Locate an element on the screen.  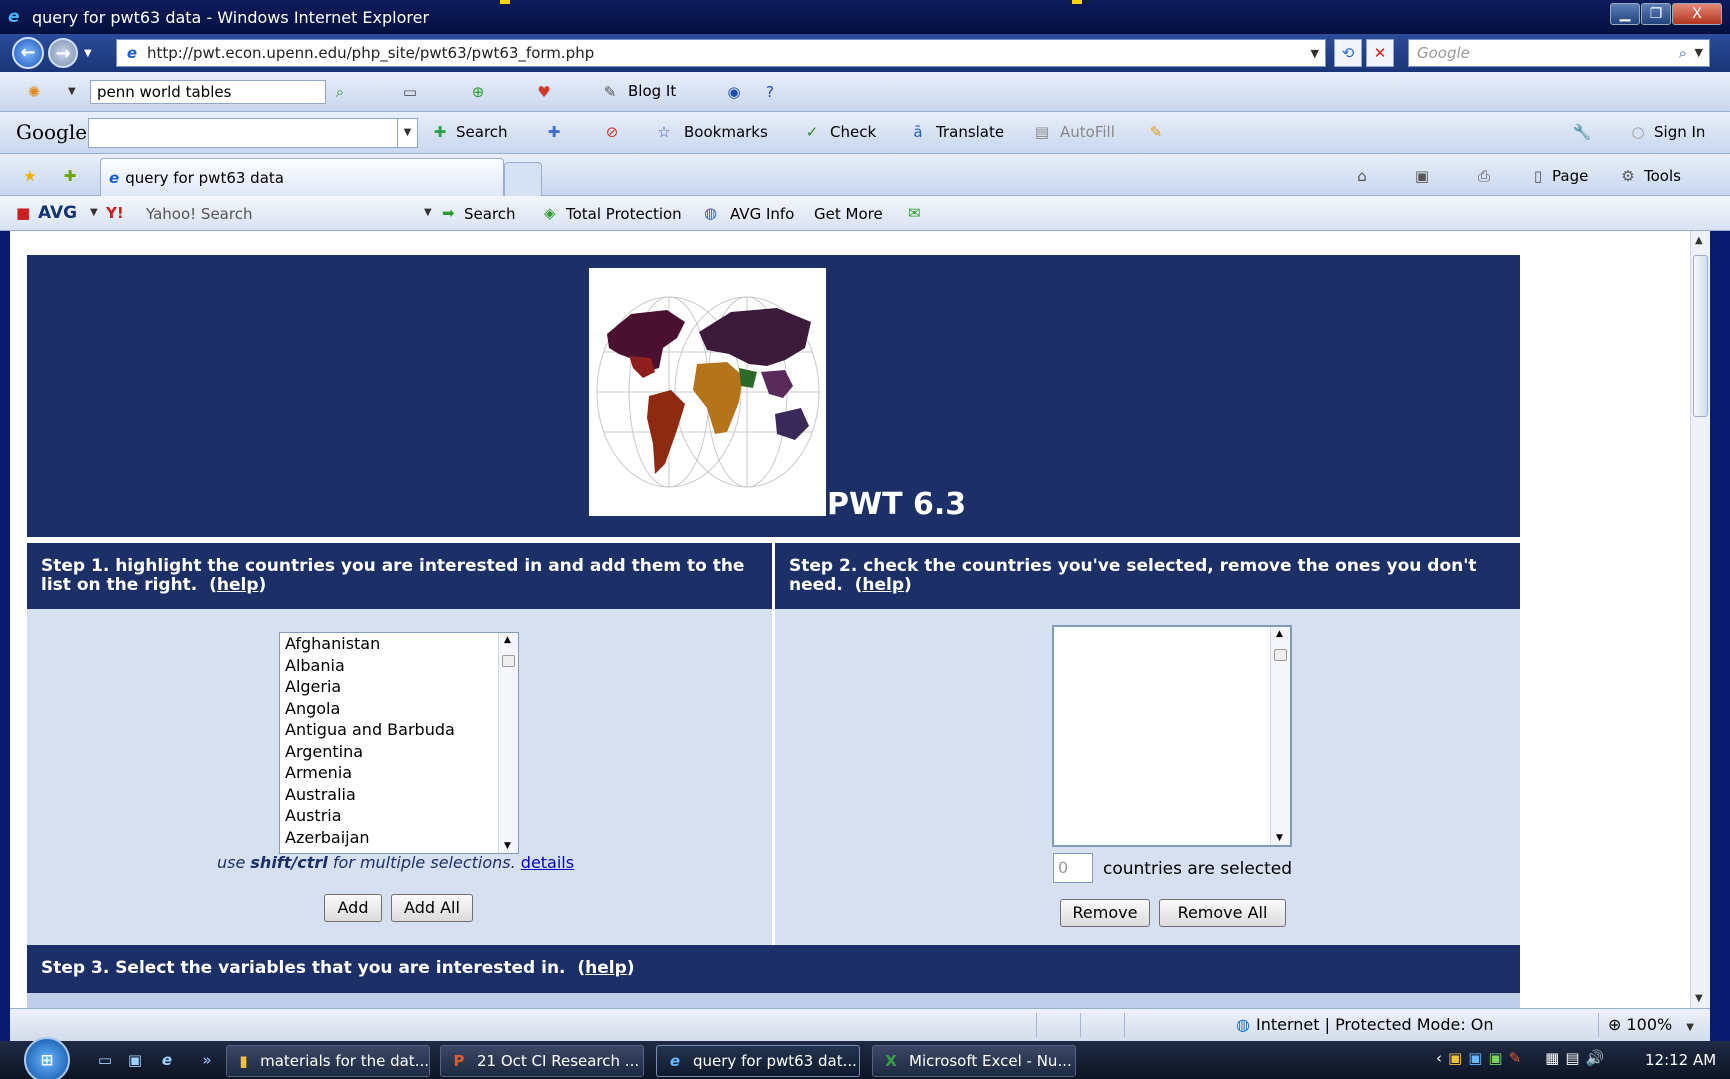
list-item: Argentina is located at coordinates (399, 752).